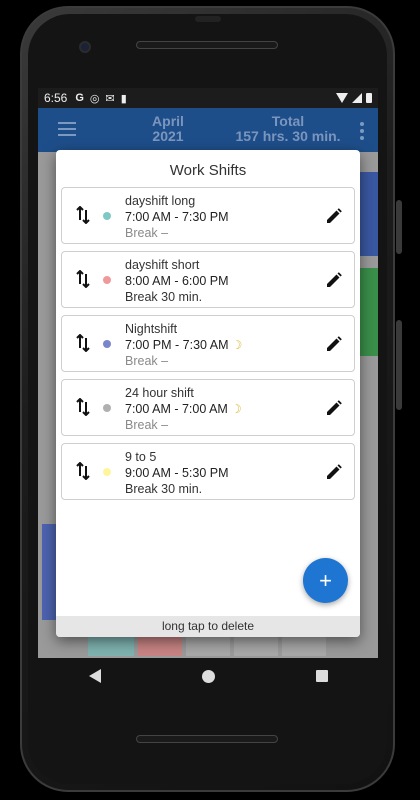  Describe the element at coordinates (160, 201) in the screenshot. I see `shift-name: dayshift long` at that location.